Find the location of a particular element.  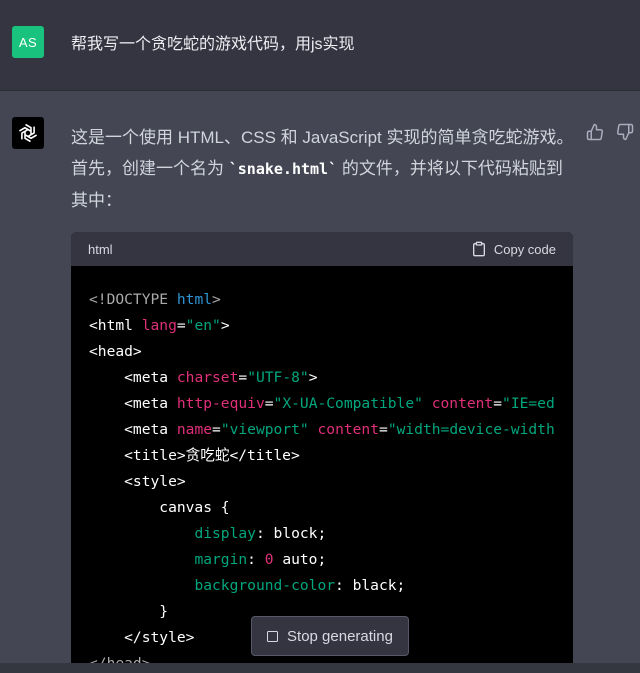

code-token: 0 is located at coordinates (269, 559).